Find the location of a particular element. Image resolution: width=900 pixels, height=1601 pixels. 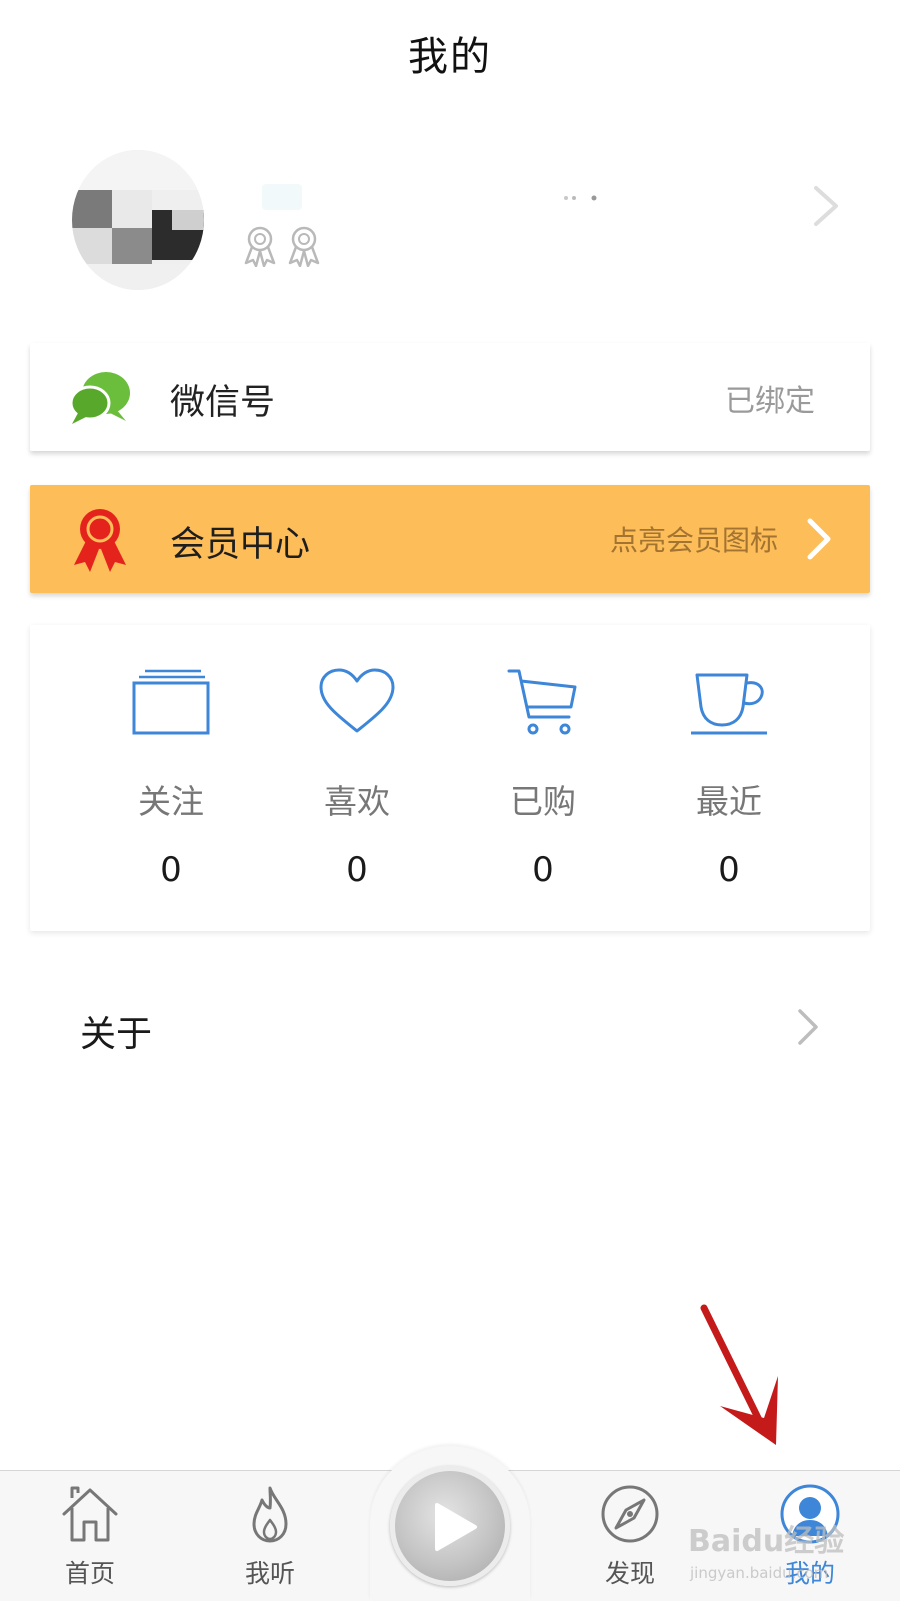

member-center-label: 会员中心 is located at coordinates (240, 545).